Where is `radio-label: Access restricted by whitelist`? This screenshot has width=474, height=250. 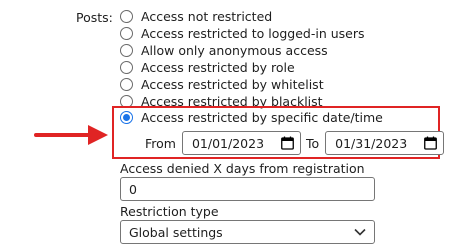 radio-label: Access restricted by whitelist is located at coordinates (232, 84).